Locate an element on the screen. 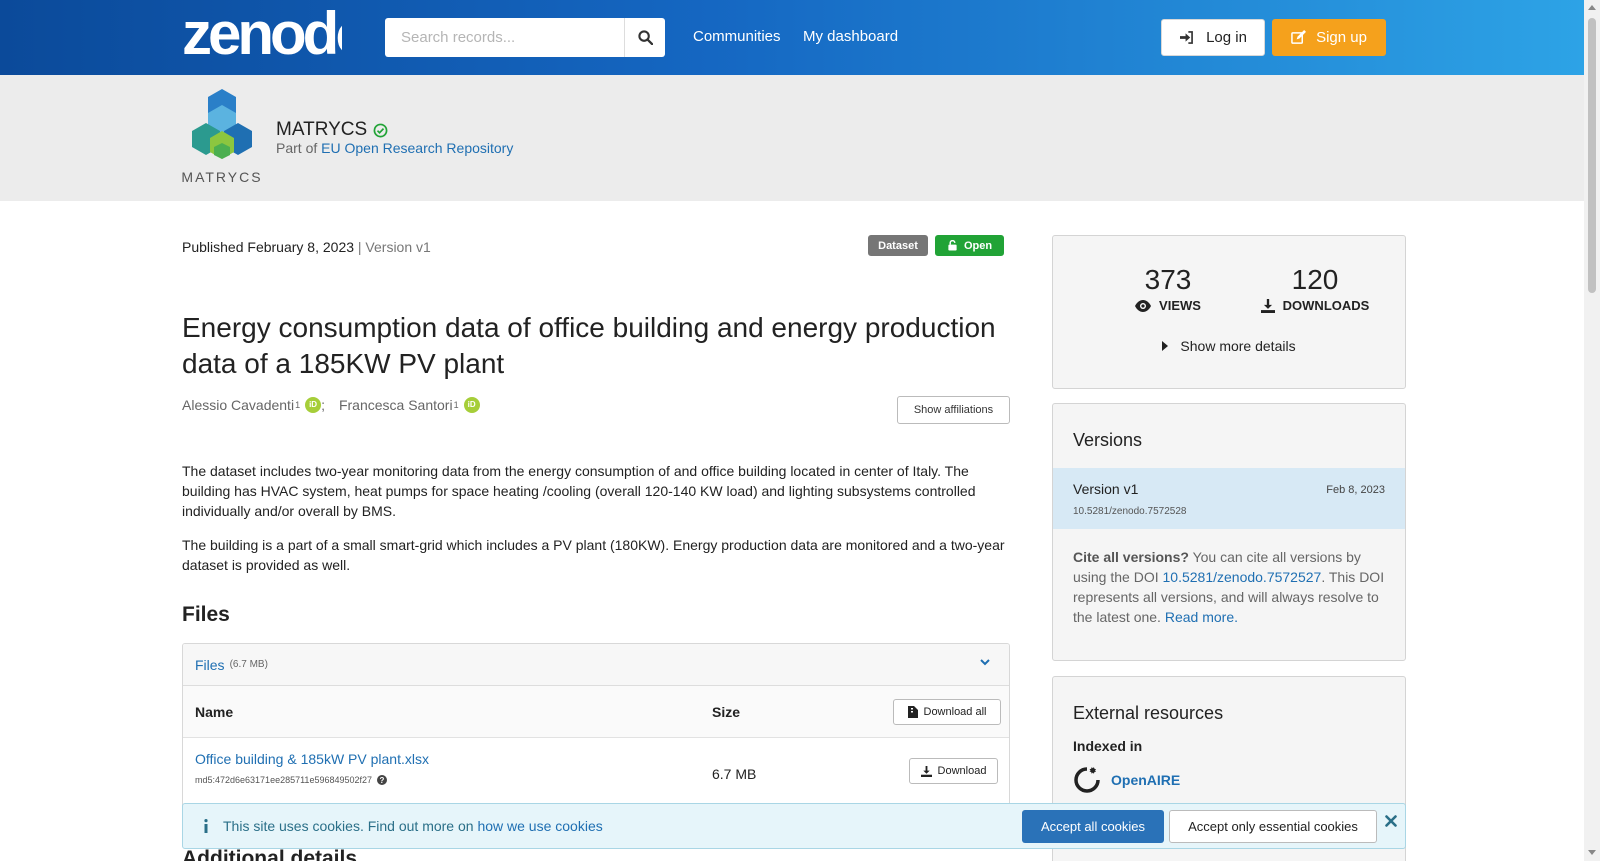  cookie-message-text: This site uses cookies. Find out more on is located at coordinates (348, 826).